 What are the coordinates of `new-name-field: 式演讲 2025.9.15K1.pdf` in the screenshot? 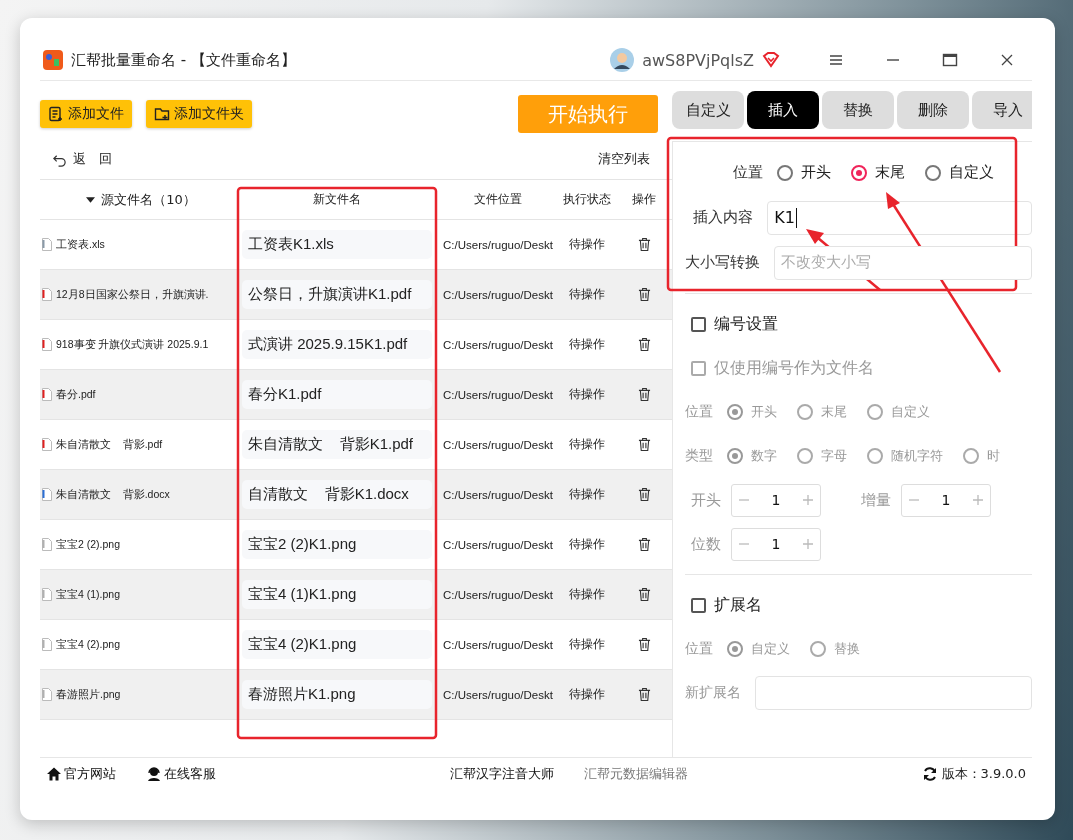 It's located at (337, 344).